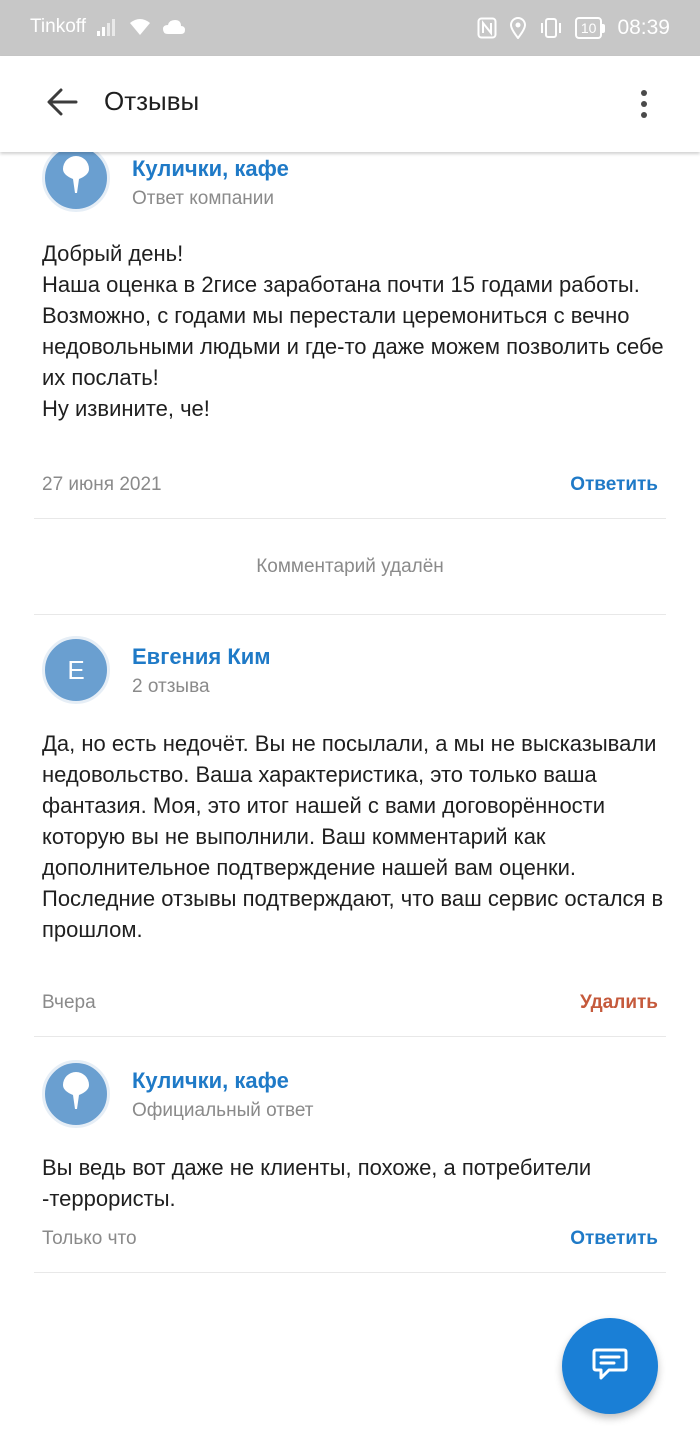 The width and height of the screenshot is (700, 1454). I want to click on battery-level: 10, so click(588, 28).